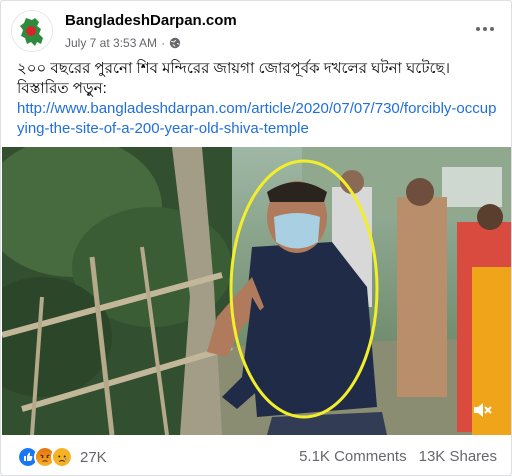 Image resolution: width=512 pixels, height=476 pixels. What do you see at coordinates (111, 43) in the screenshot?
I see `post-timestamp: July 7 at 3:53 AM` at bounding box center [111, 43].